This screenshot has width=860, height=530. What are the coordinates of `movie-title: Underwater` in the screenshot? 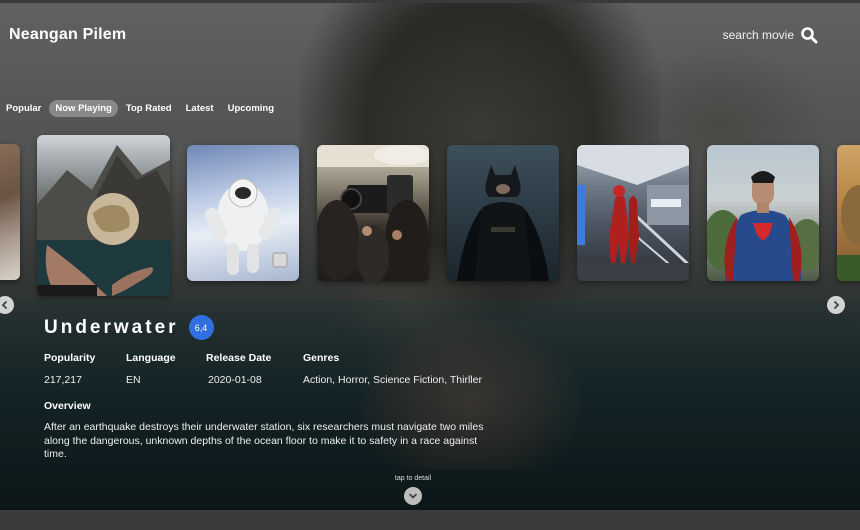 It's located at (111, 327).